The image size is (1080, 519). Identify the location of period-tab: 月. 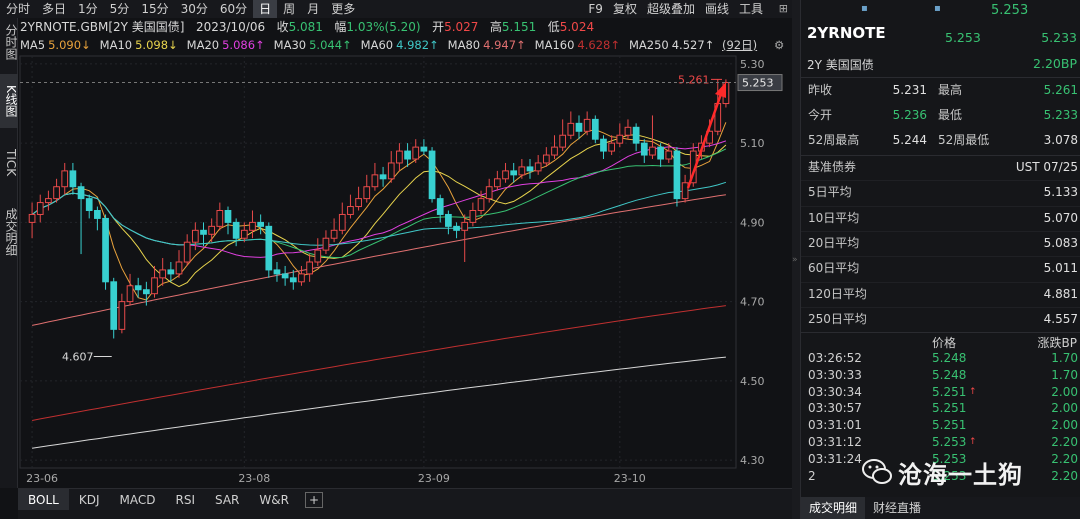
(313, 9).